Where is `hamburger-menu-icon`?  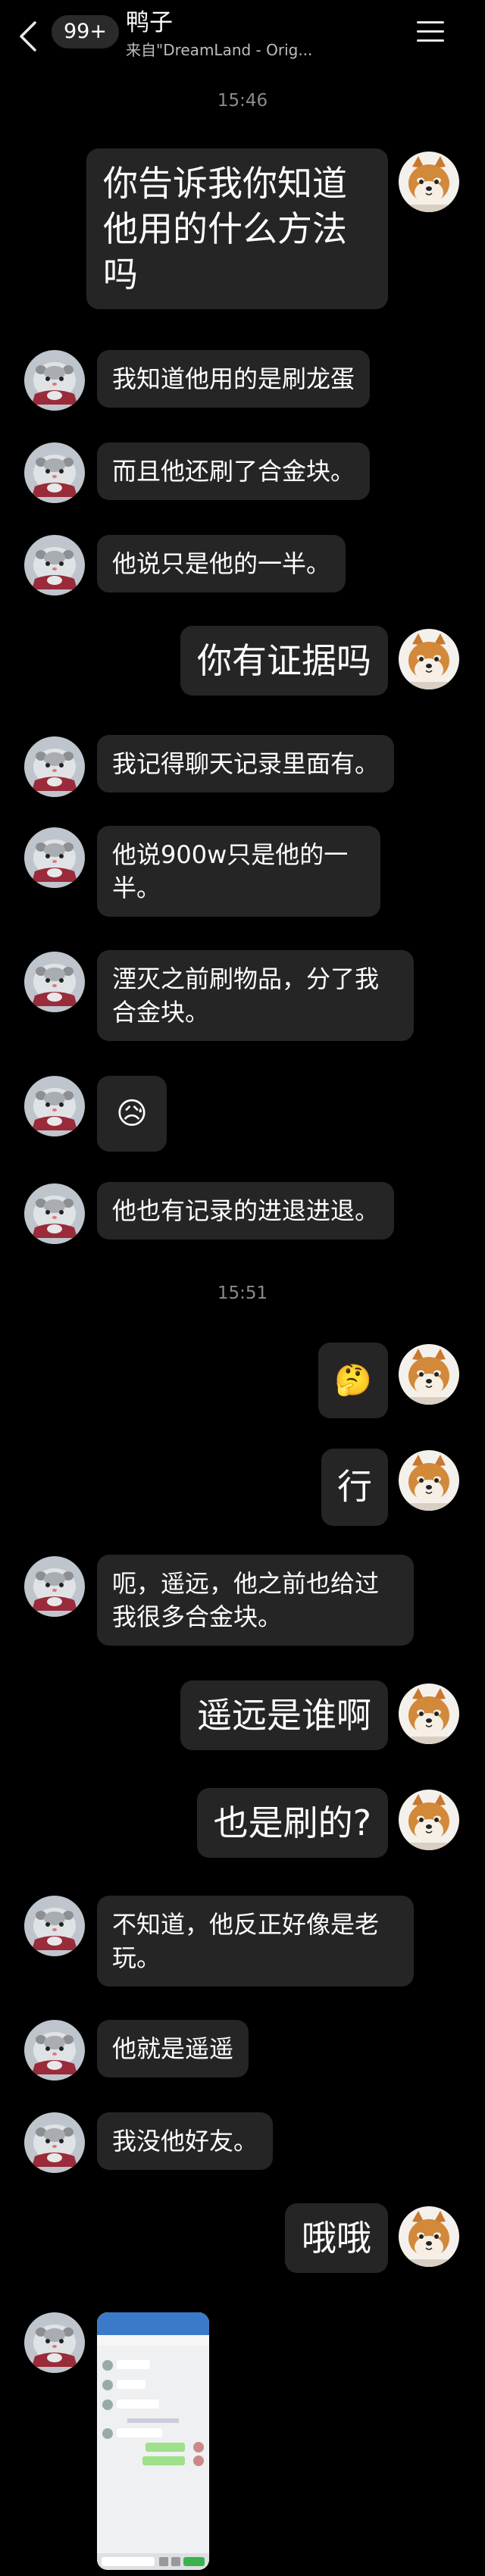 hamburger-menu-icon is located at coordinates (430, 32).